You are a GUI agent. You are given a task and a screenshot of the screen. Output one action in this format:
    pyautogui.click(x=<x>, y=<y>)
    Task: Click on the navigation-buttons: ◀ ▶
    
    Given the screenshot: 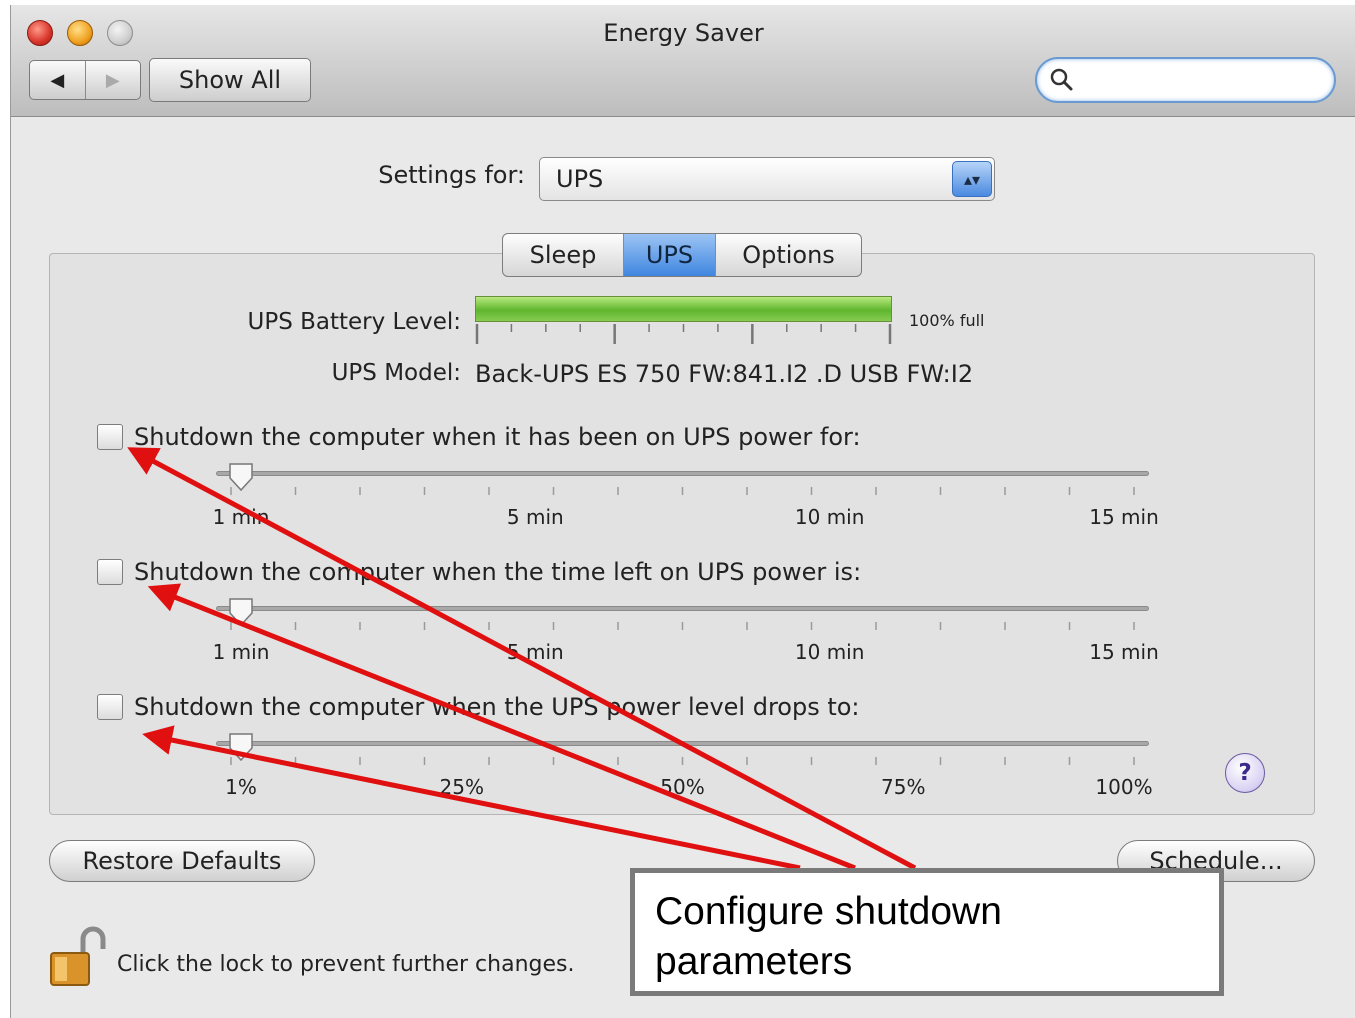 What is the action you would take?
    pyautogui.click(x=85, y=80)
    